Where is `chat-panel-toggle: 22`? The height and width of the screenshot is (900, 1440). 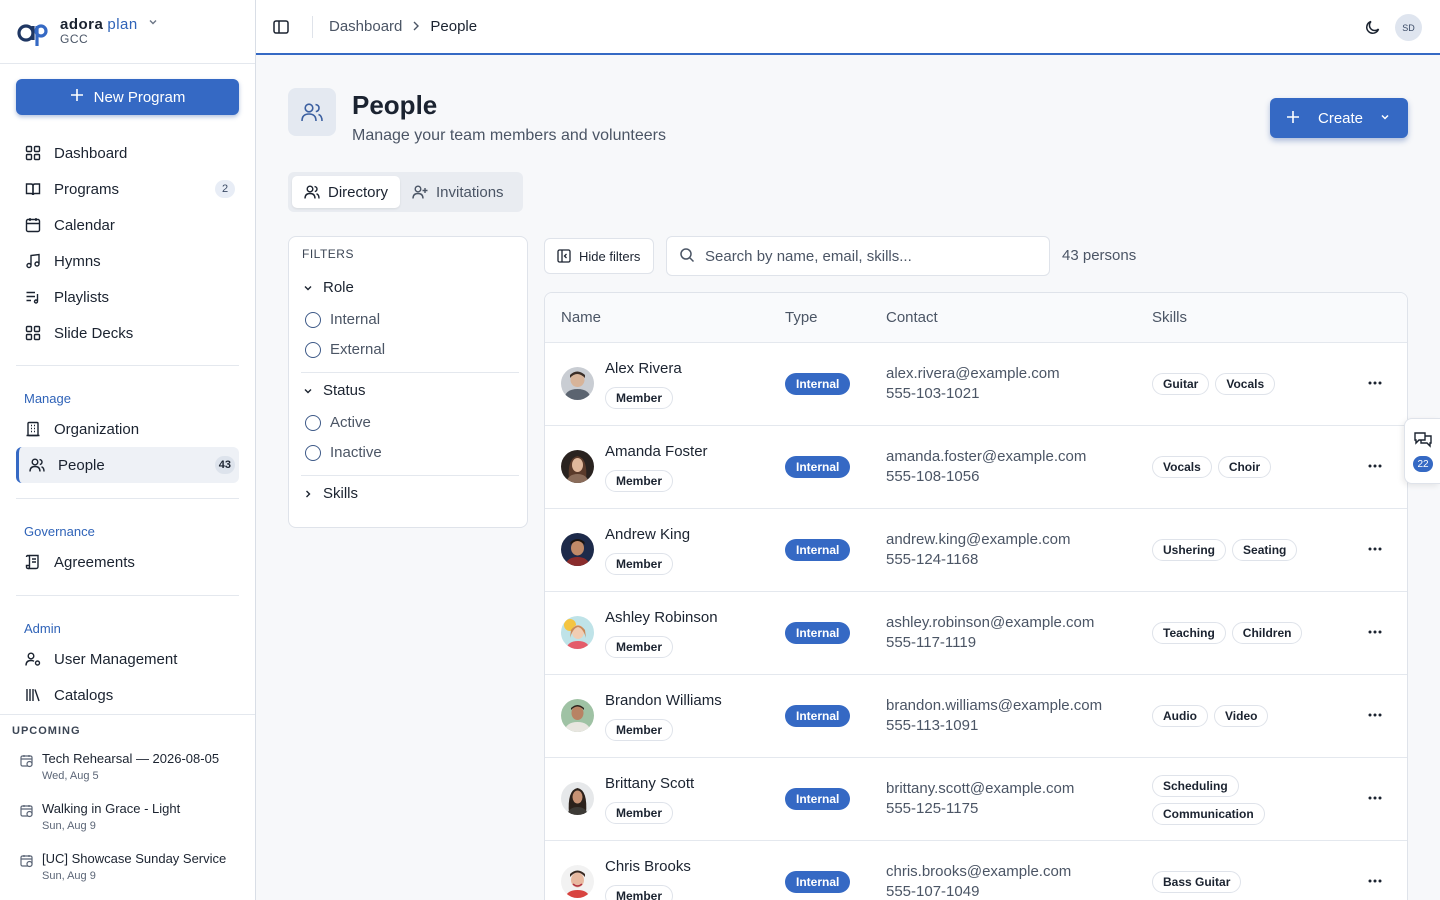 chat-panel-toggle: 22 is located at coordinates (1422, 451).